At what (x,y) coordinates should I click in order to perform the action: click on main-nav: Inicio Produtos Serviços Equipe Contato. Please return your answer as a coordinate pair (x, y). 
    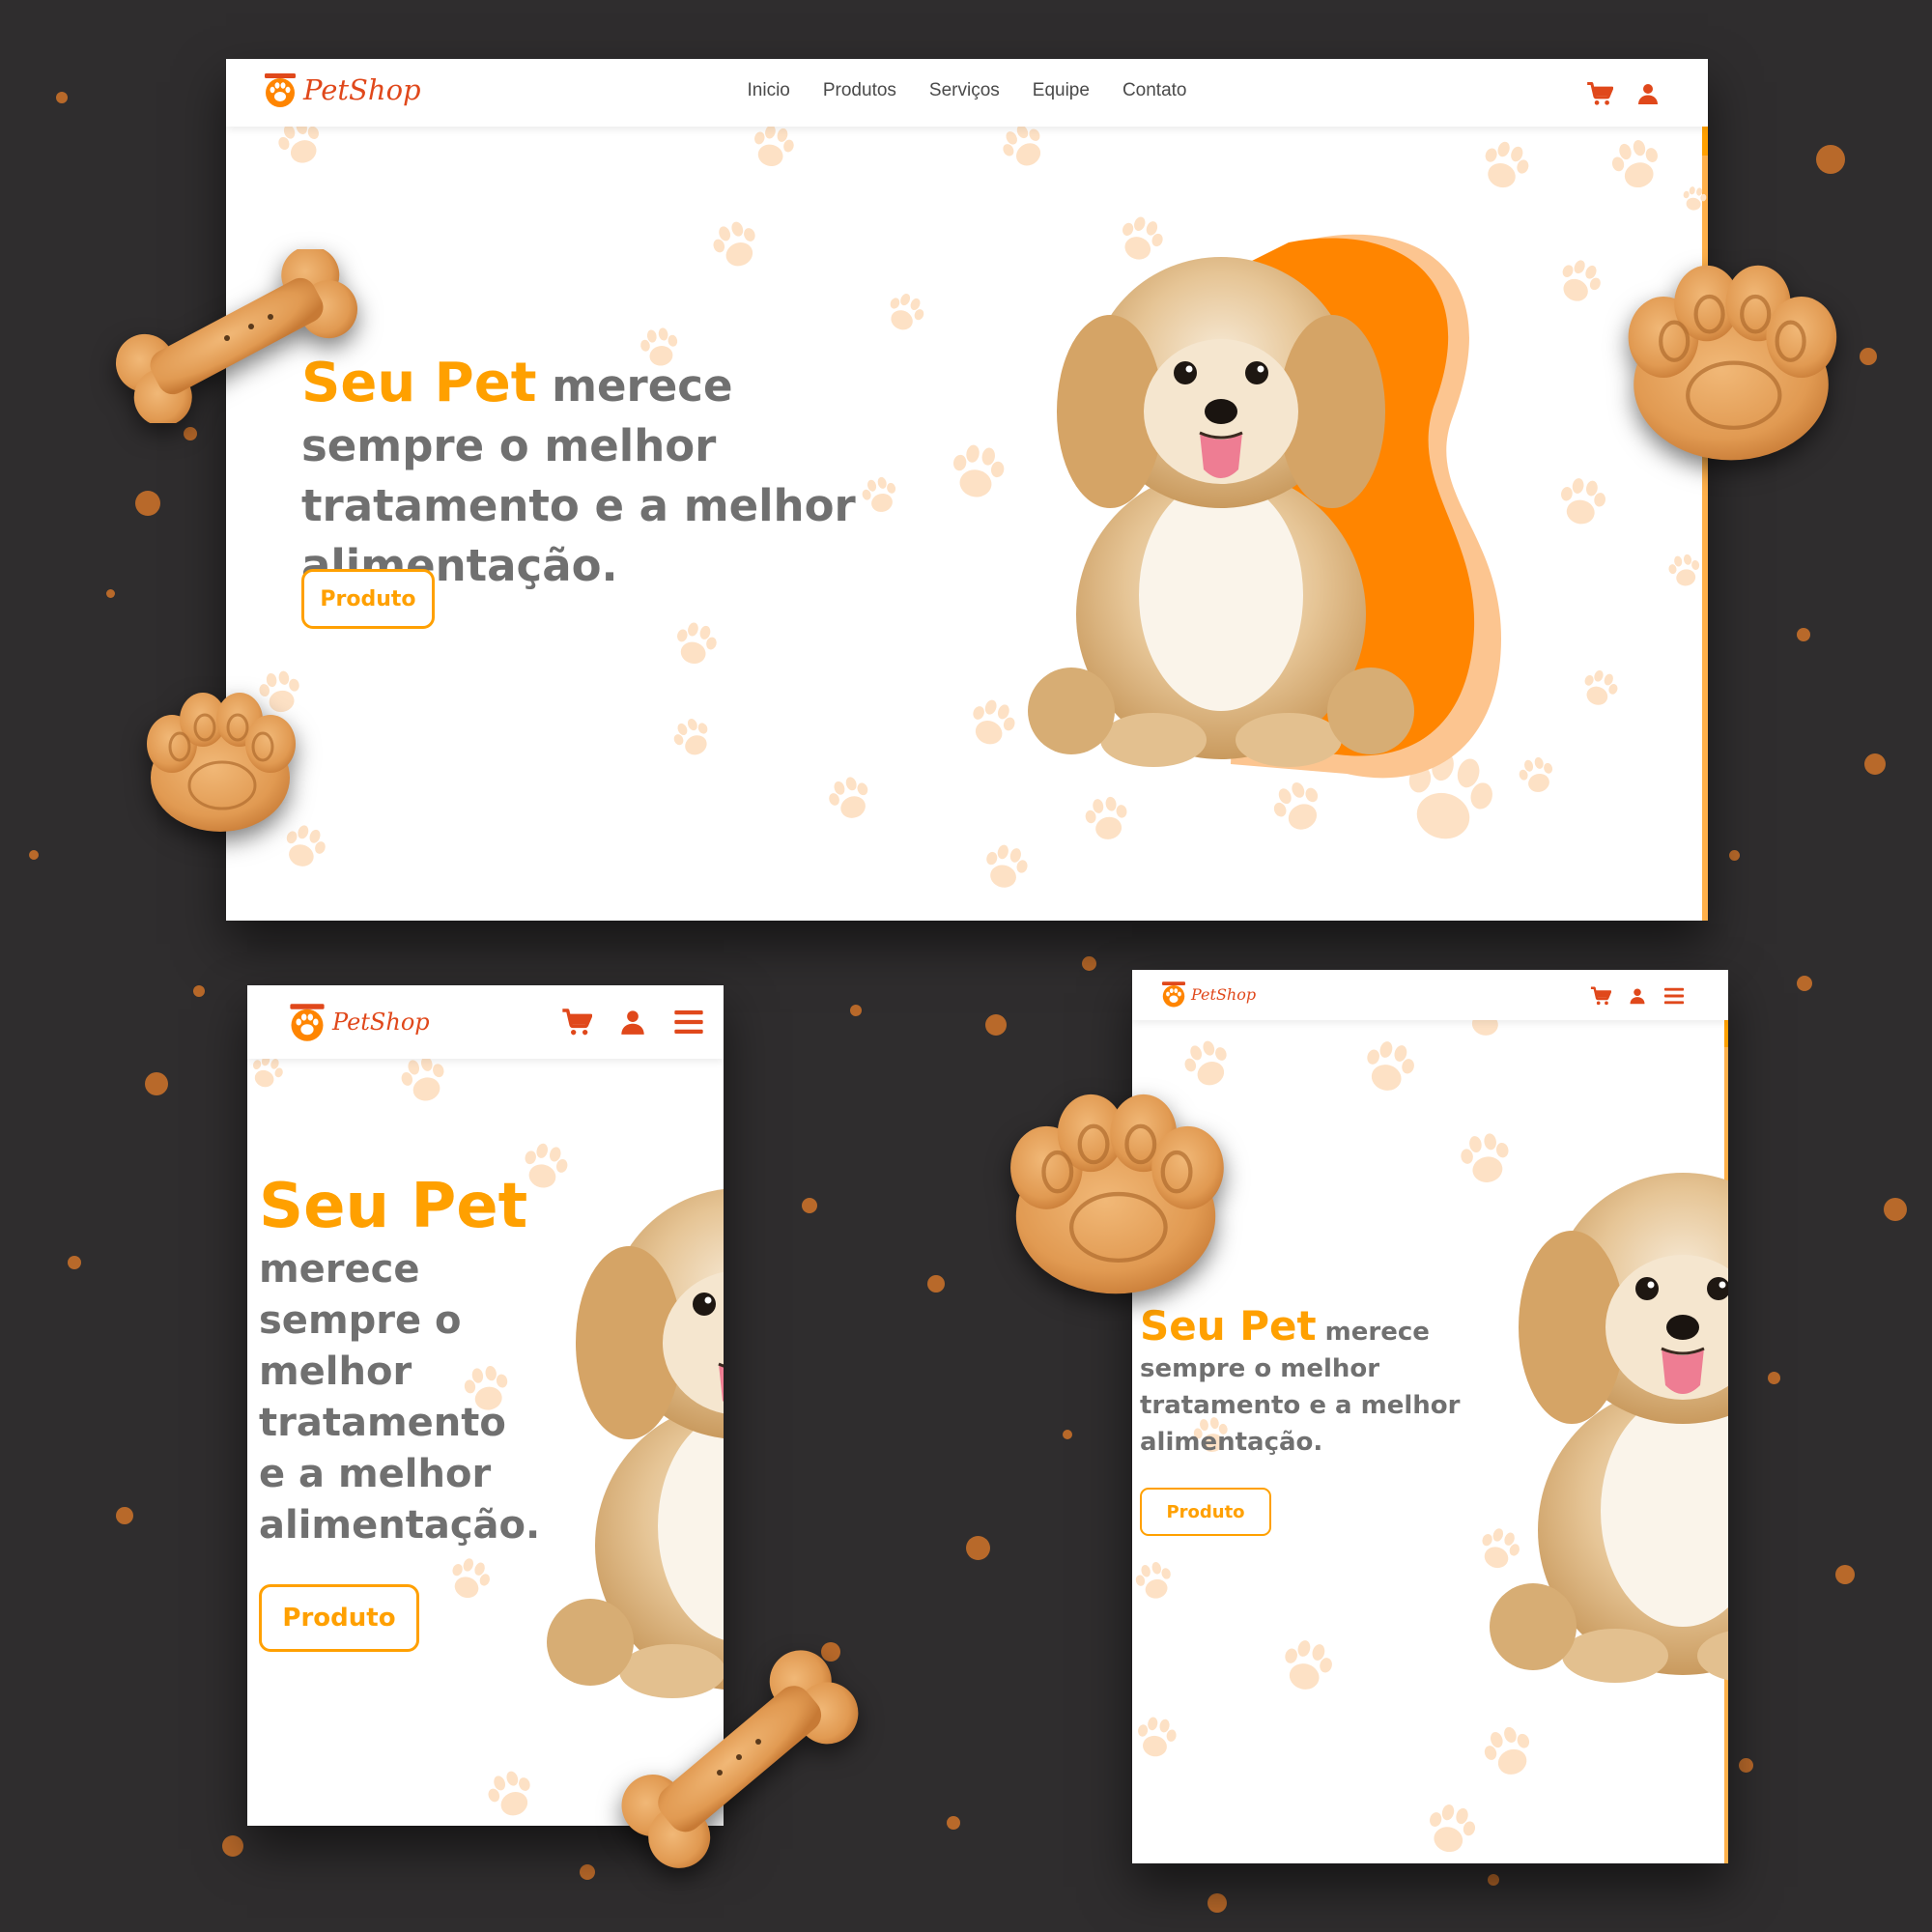
    Looking at the image, I should click on (967, 90).